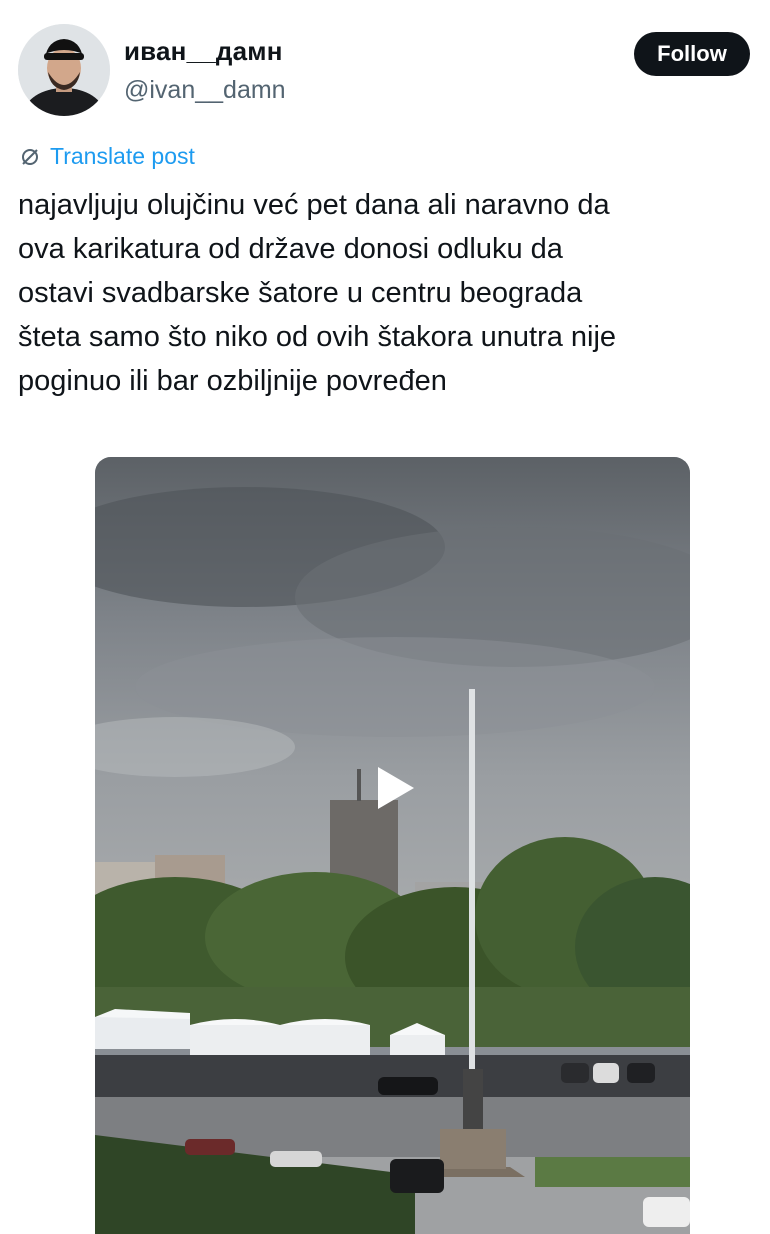 This screenshot has width=770, height=1234. Describe the element at coordinates (203, 51) in the screenshot. I see `display-name: иван__дамн` at that location.